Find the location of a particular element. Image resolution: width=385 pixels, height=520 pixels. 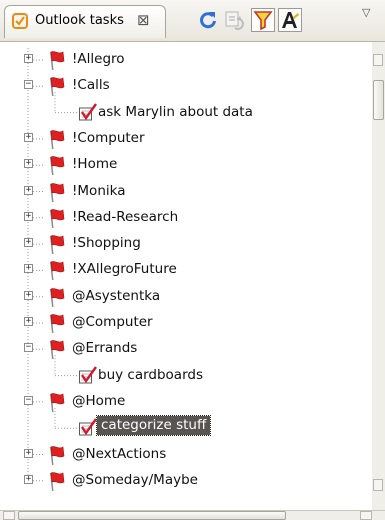

category-row: − @Errands is located at coordinates (186, 349).